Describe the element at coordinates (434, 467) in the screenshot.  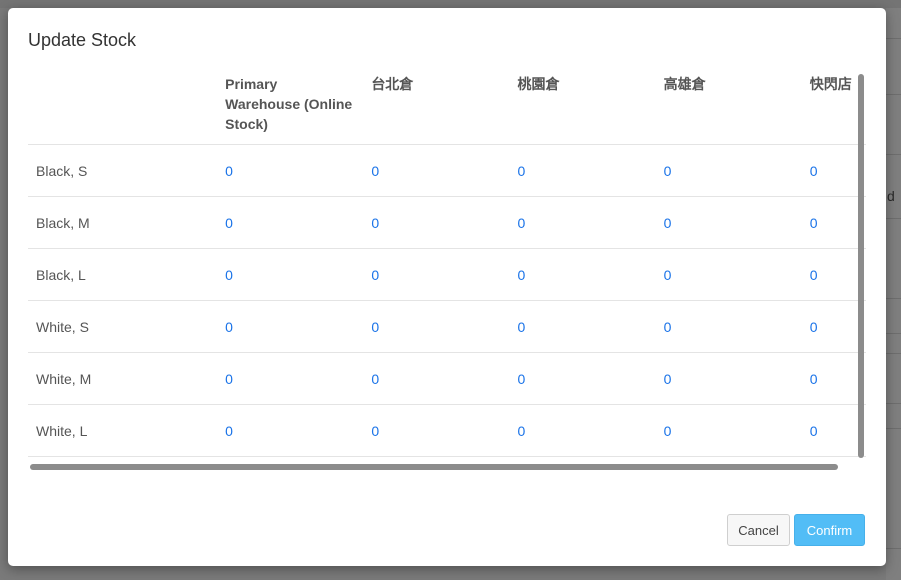
I see `horizontal-scrollbar` at that location.